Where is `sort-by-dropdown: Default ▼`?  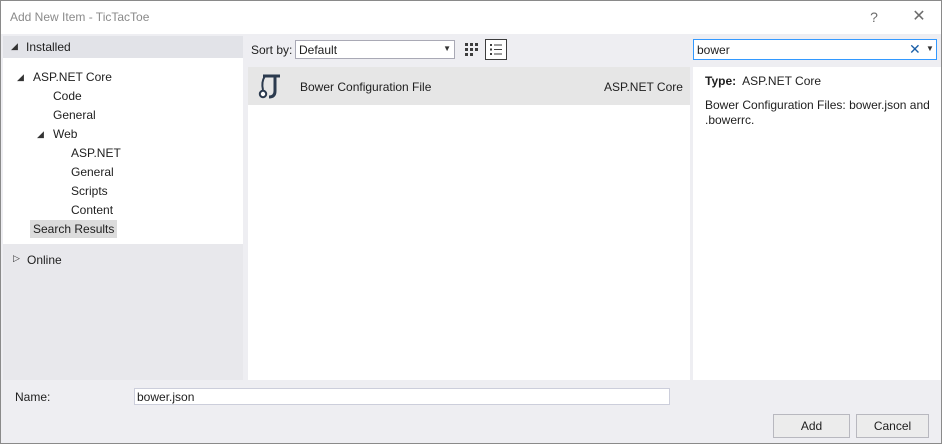
sort-by-dropdown: Default ▼ is located at coordinates (375, 49).